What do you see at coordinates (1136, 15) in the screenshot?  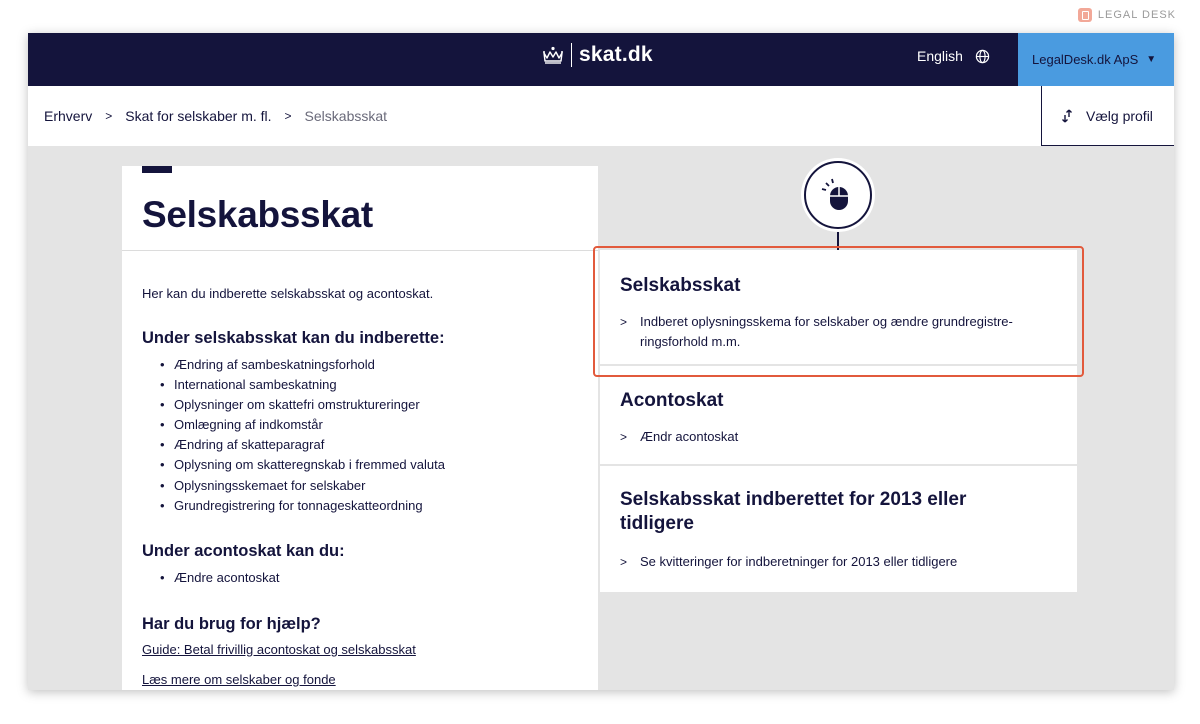 I see `watermark-label: LEGAL DESK` at bounding box center [1136, 15].